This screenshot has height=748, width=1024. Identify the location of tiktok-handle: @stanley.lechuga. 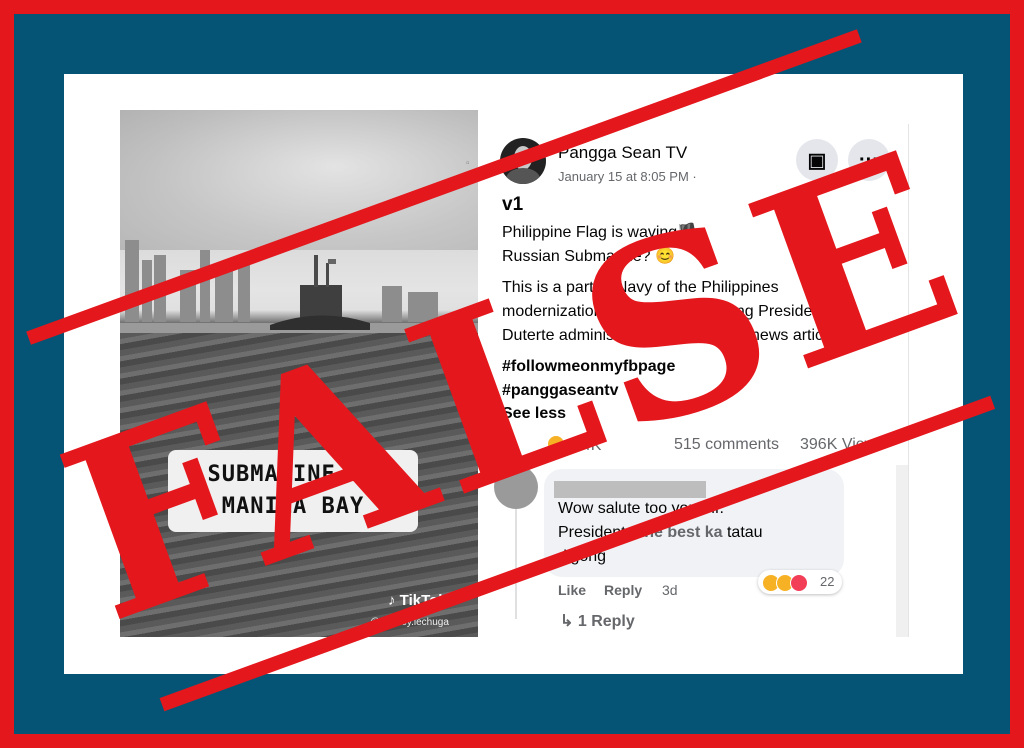
(409, 622).